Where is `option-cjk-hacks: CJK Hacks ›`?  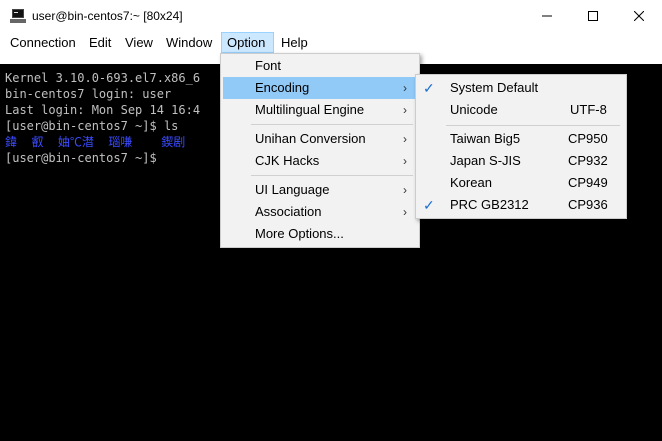
option-cjk-hacks: CJK Hacks › is located at coordinates (320, 161).